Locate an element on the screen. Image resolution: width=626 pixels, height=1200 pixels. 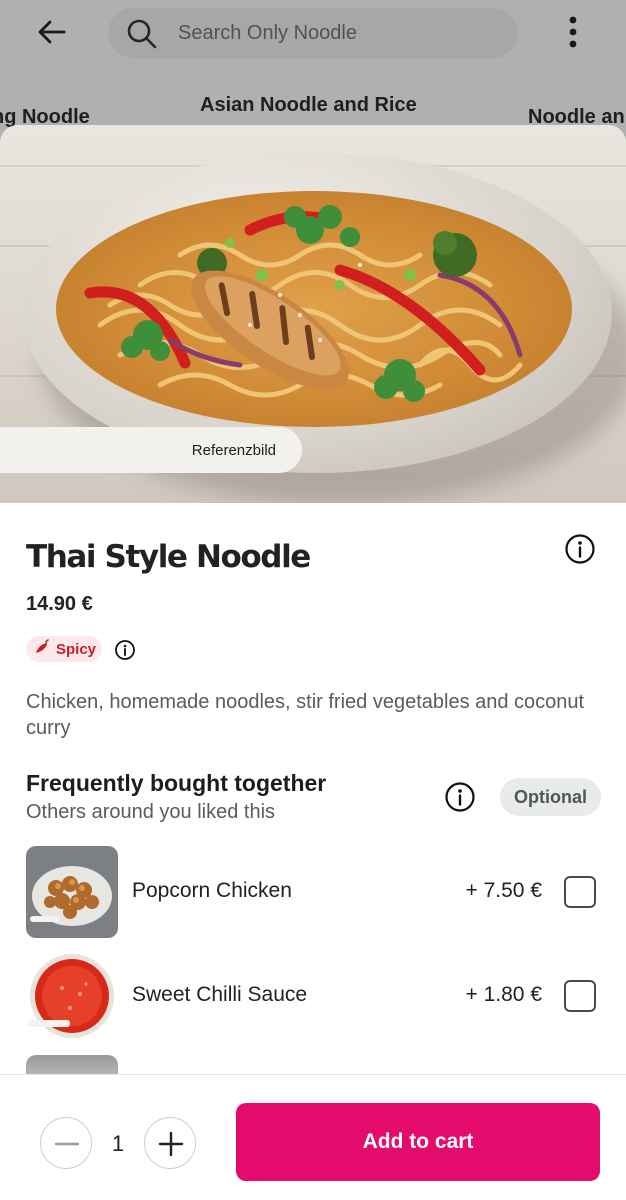
reference-image-label: Referenzbild is located at coordinates (151, 450).